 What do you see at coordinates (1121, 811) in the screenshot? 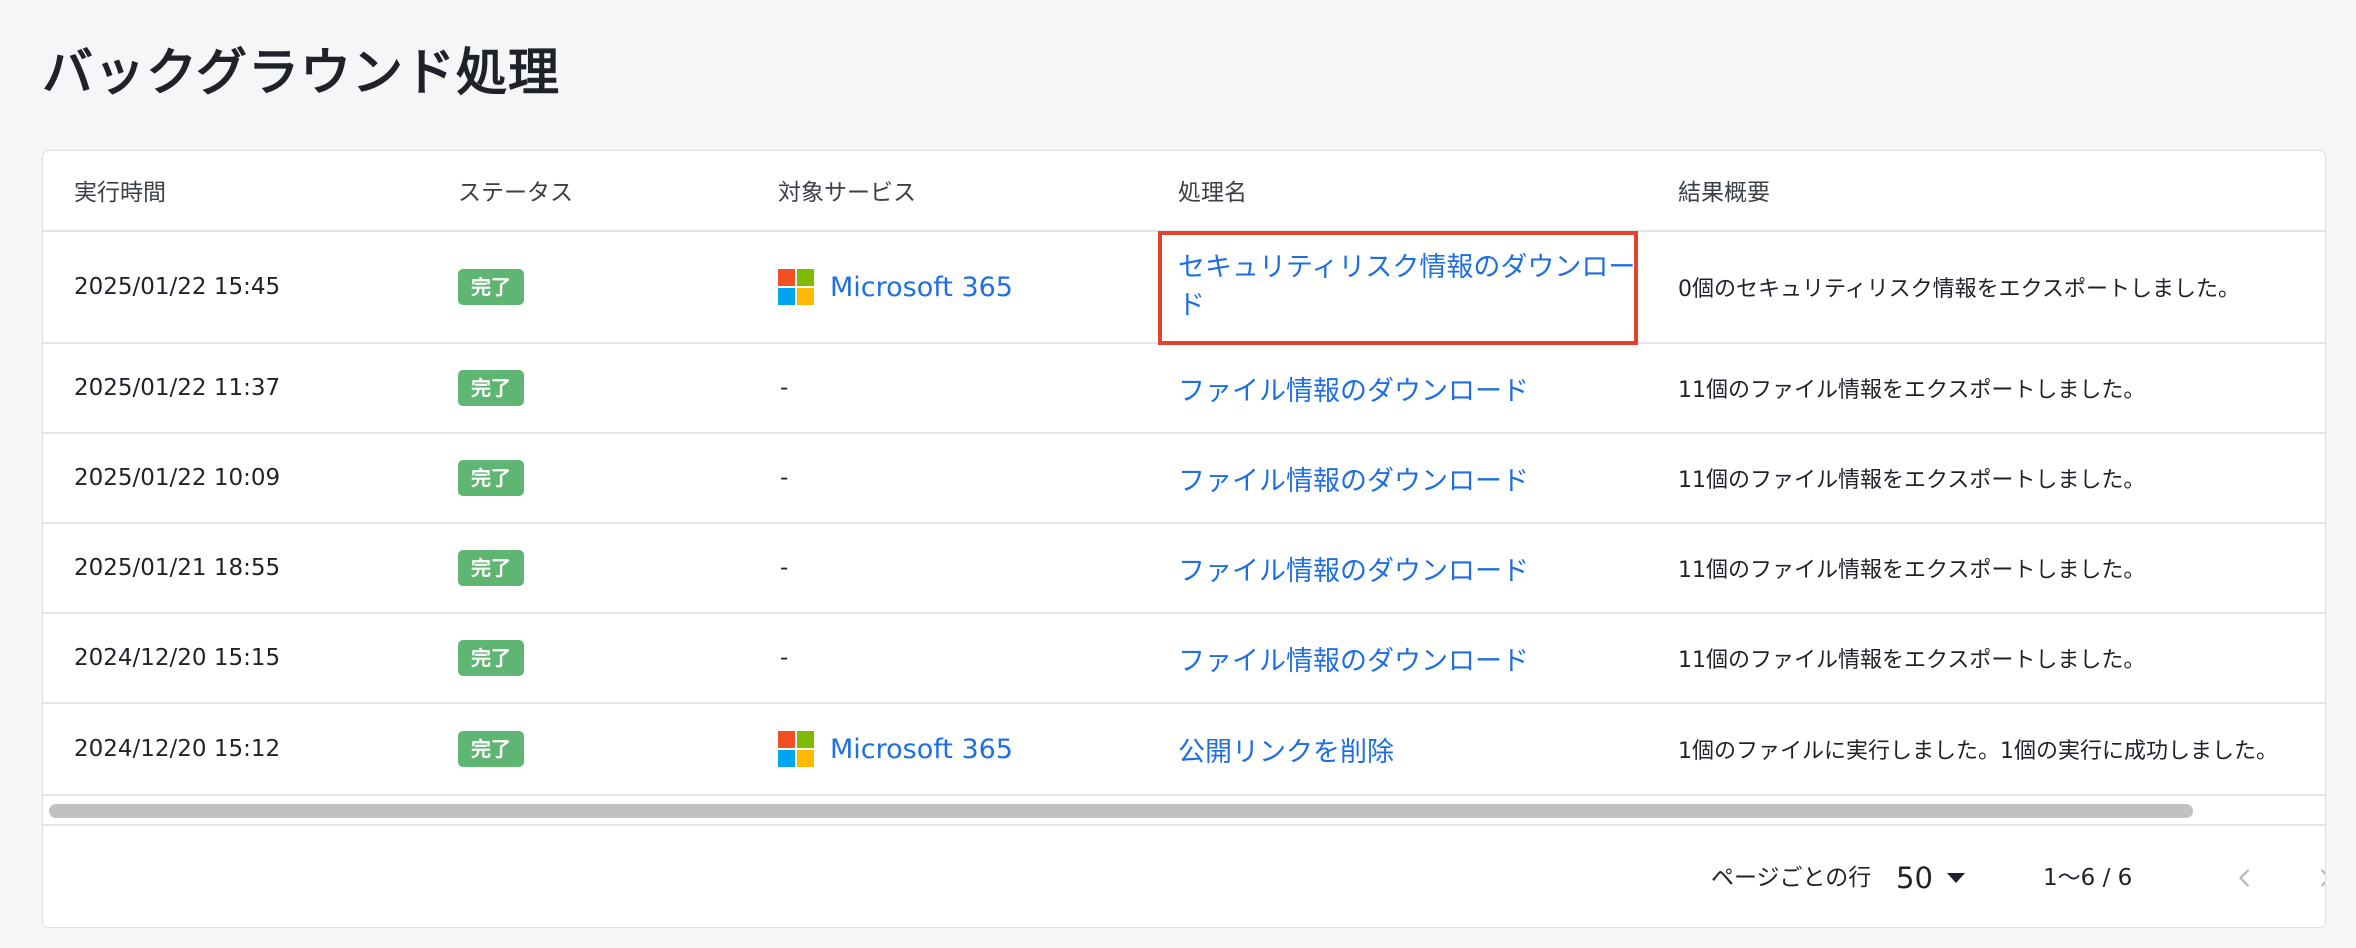
I see `scrollbar-thumb` at bounding box center [1121, 811].